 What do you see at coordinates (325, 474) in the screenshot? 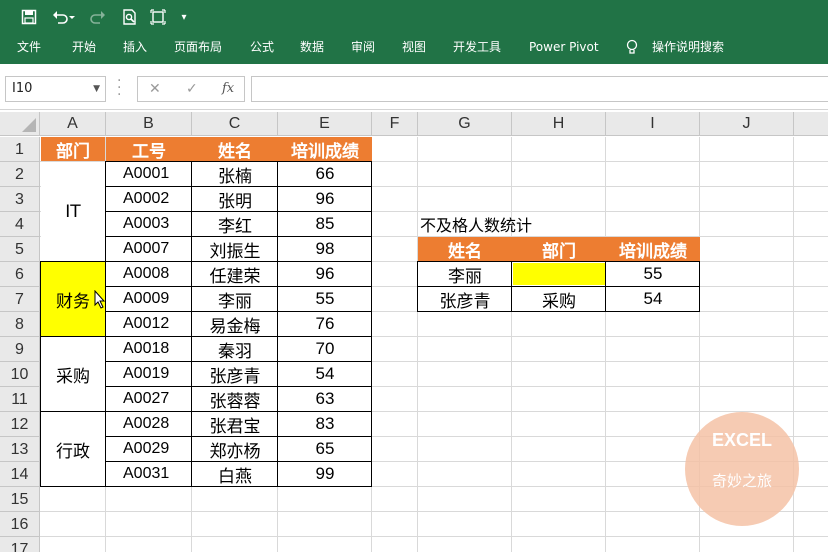
I see `score-cell: 99` at bounding box center [325, 474].